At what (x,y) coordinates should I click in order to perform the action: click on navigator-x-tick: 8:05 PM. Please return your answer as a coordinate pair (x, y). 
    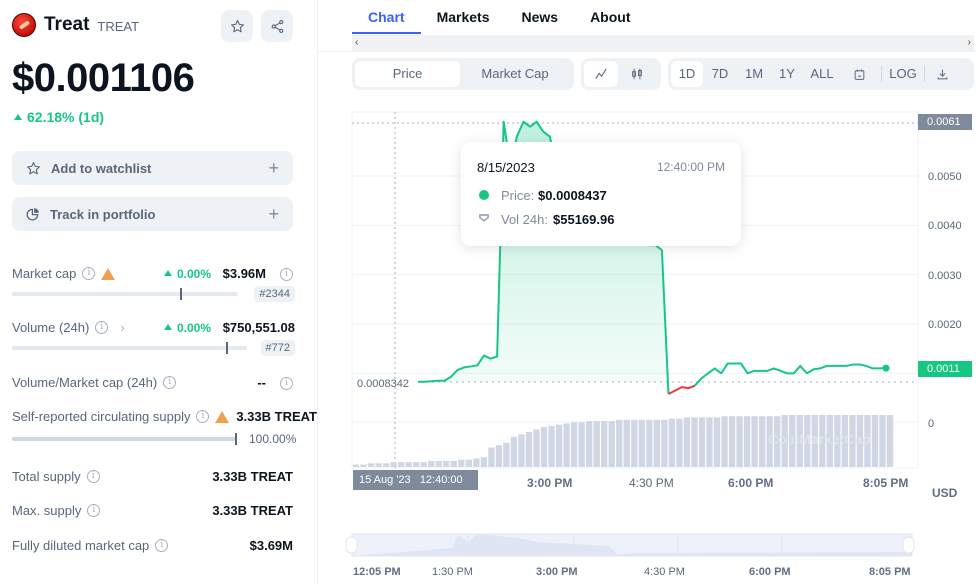
    Looking at the image, I should click on (890, 572).